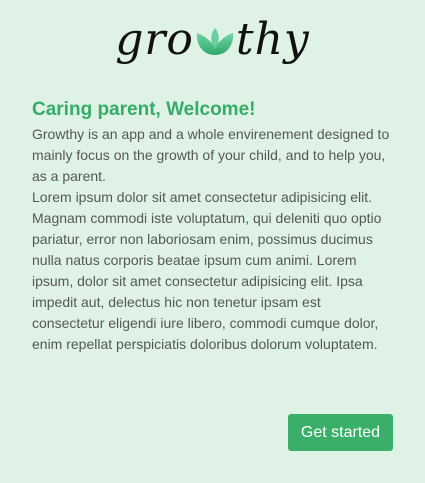 The width and height of the screenshot is (425, 483). I want to click on app-logo: gro thy, so click(212, 40).